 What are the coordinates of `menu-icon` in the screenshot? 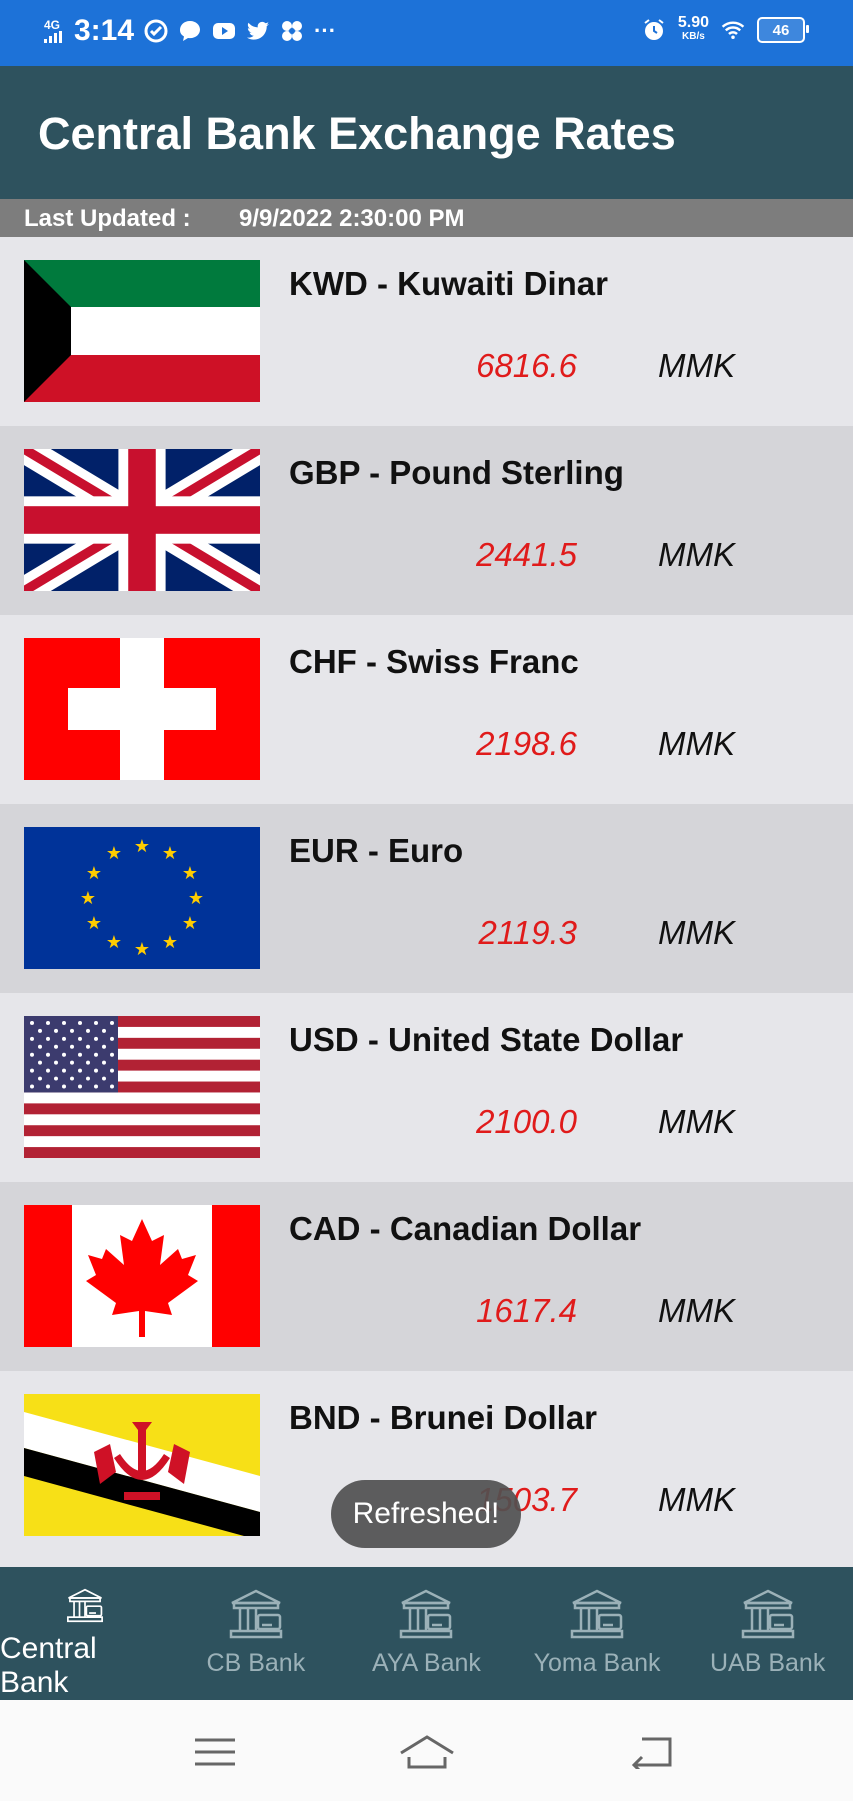 It's located at (215, 1752).